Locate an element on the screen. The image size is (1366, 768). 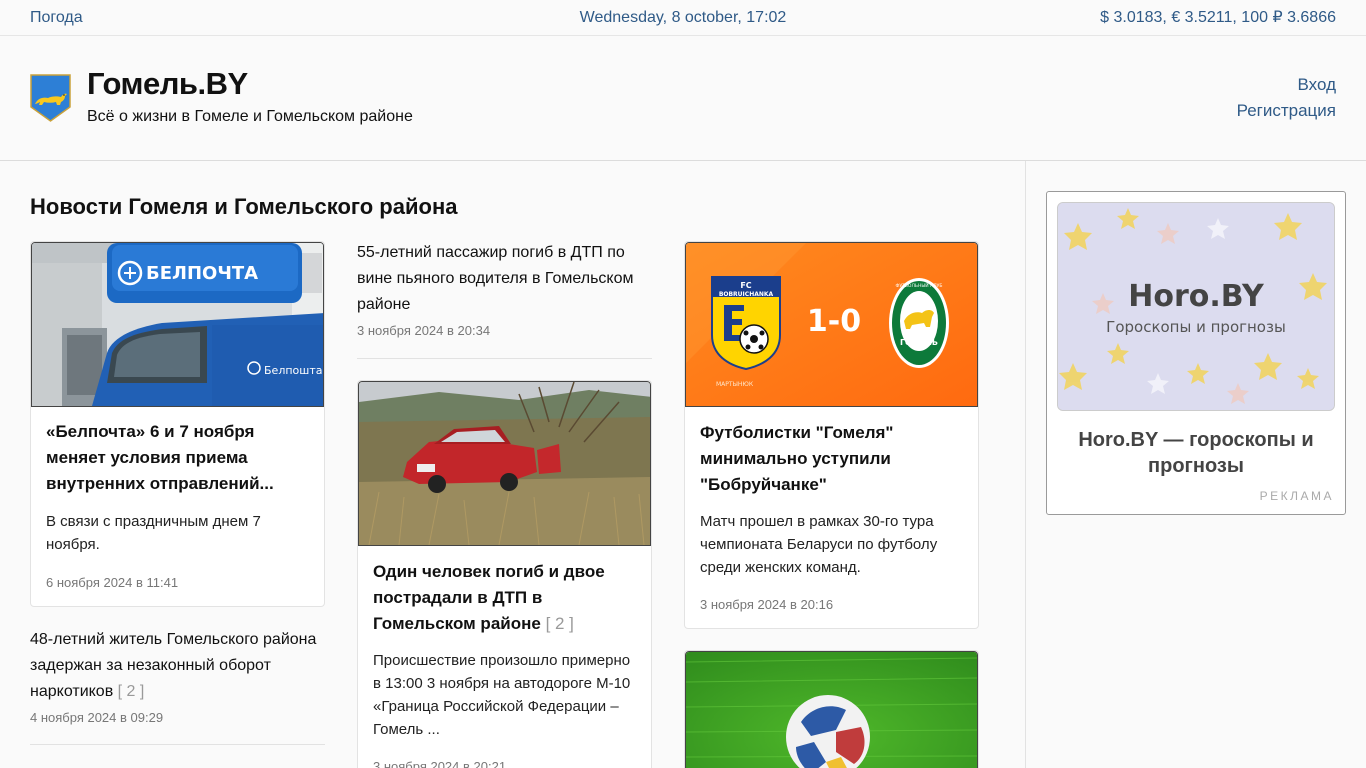
gomel-coat-of-arms-icon is located at coordinates (50, 98).